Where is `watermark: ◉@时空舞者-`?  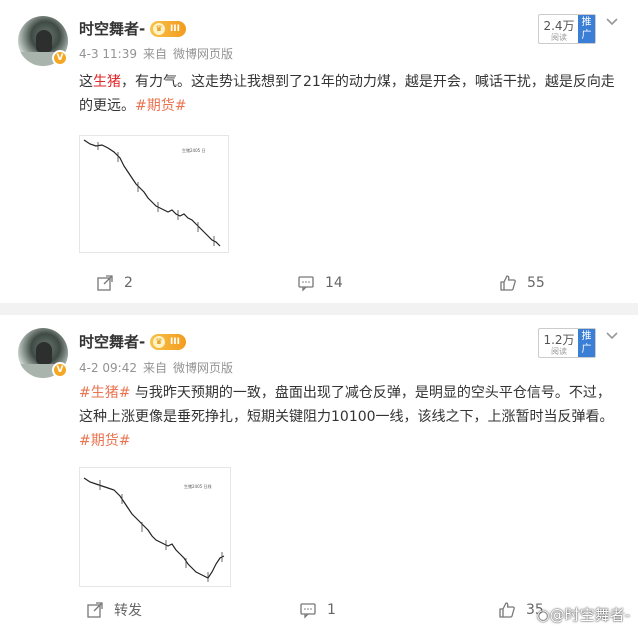 watermark: ◉@时空舞者- is located at coordinates (583, 614).